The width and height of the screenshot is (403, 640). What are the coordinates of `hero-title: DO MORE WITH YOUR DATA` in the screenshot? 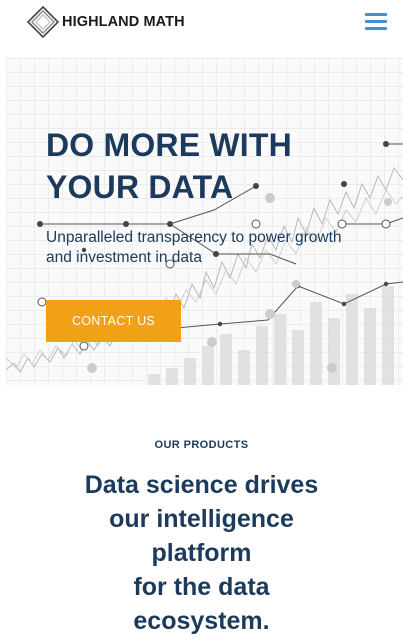 It's located at (206, 166).